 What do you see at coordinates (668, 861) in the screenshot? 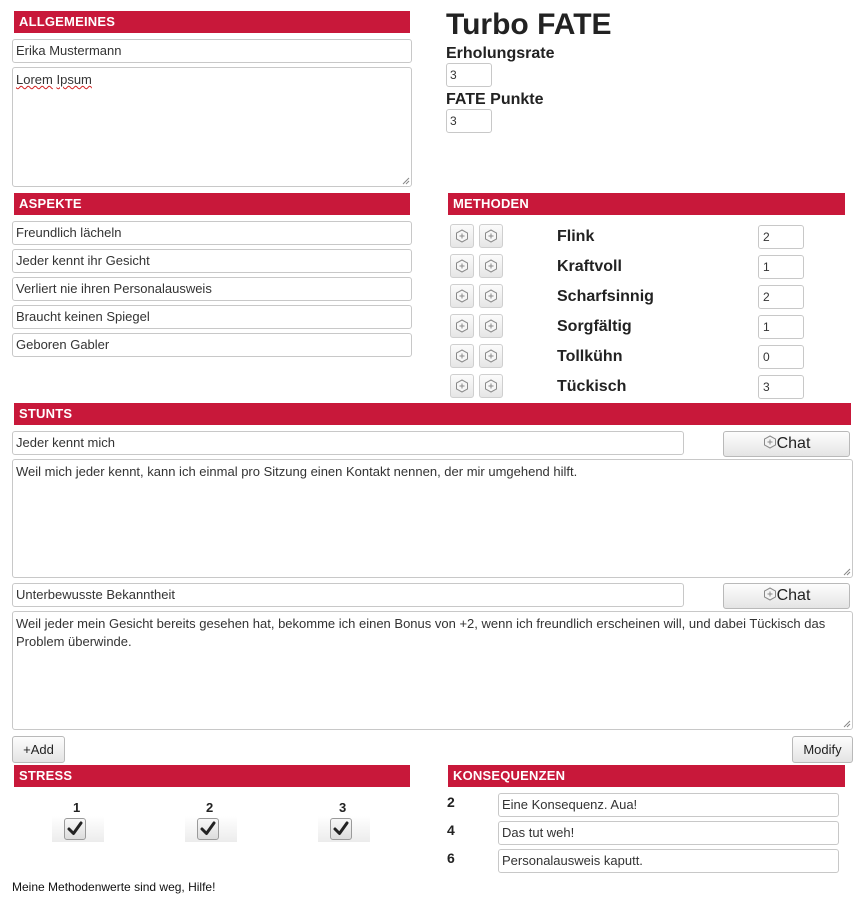
I see `consequence-input: Personalausweis kaputt.` at bounding box center [668, 861].